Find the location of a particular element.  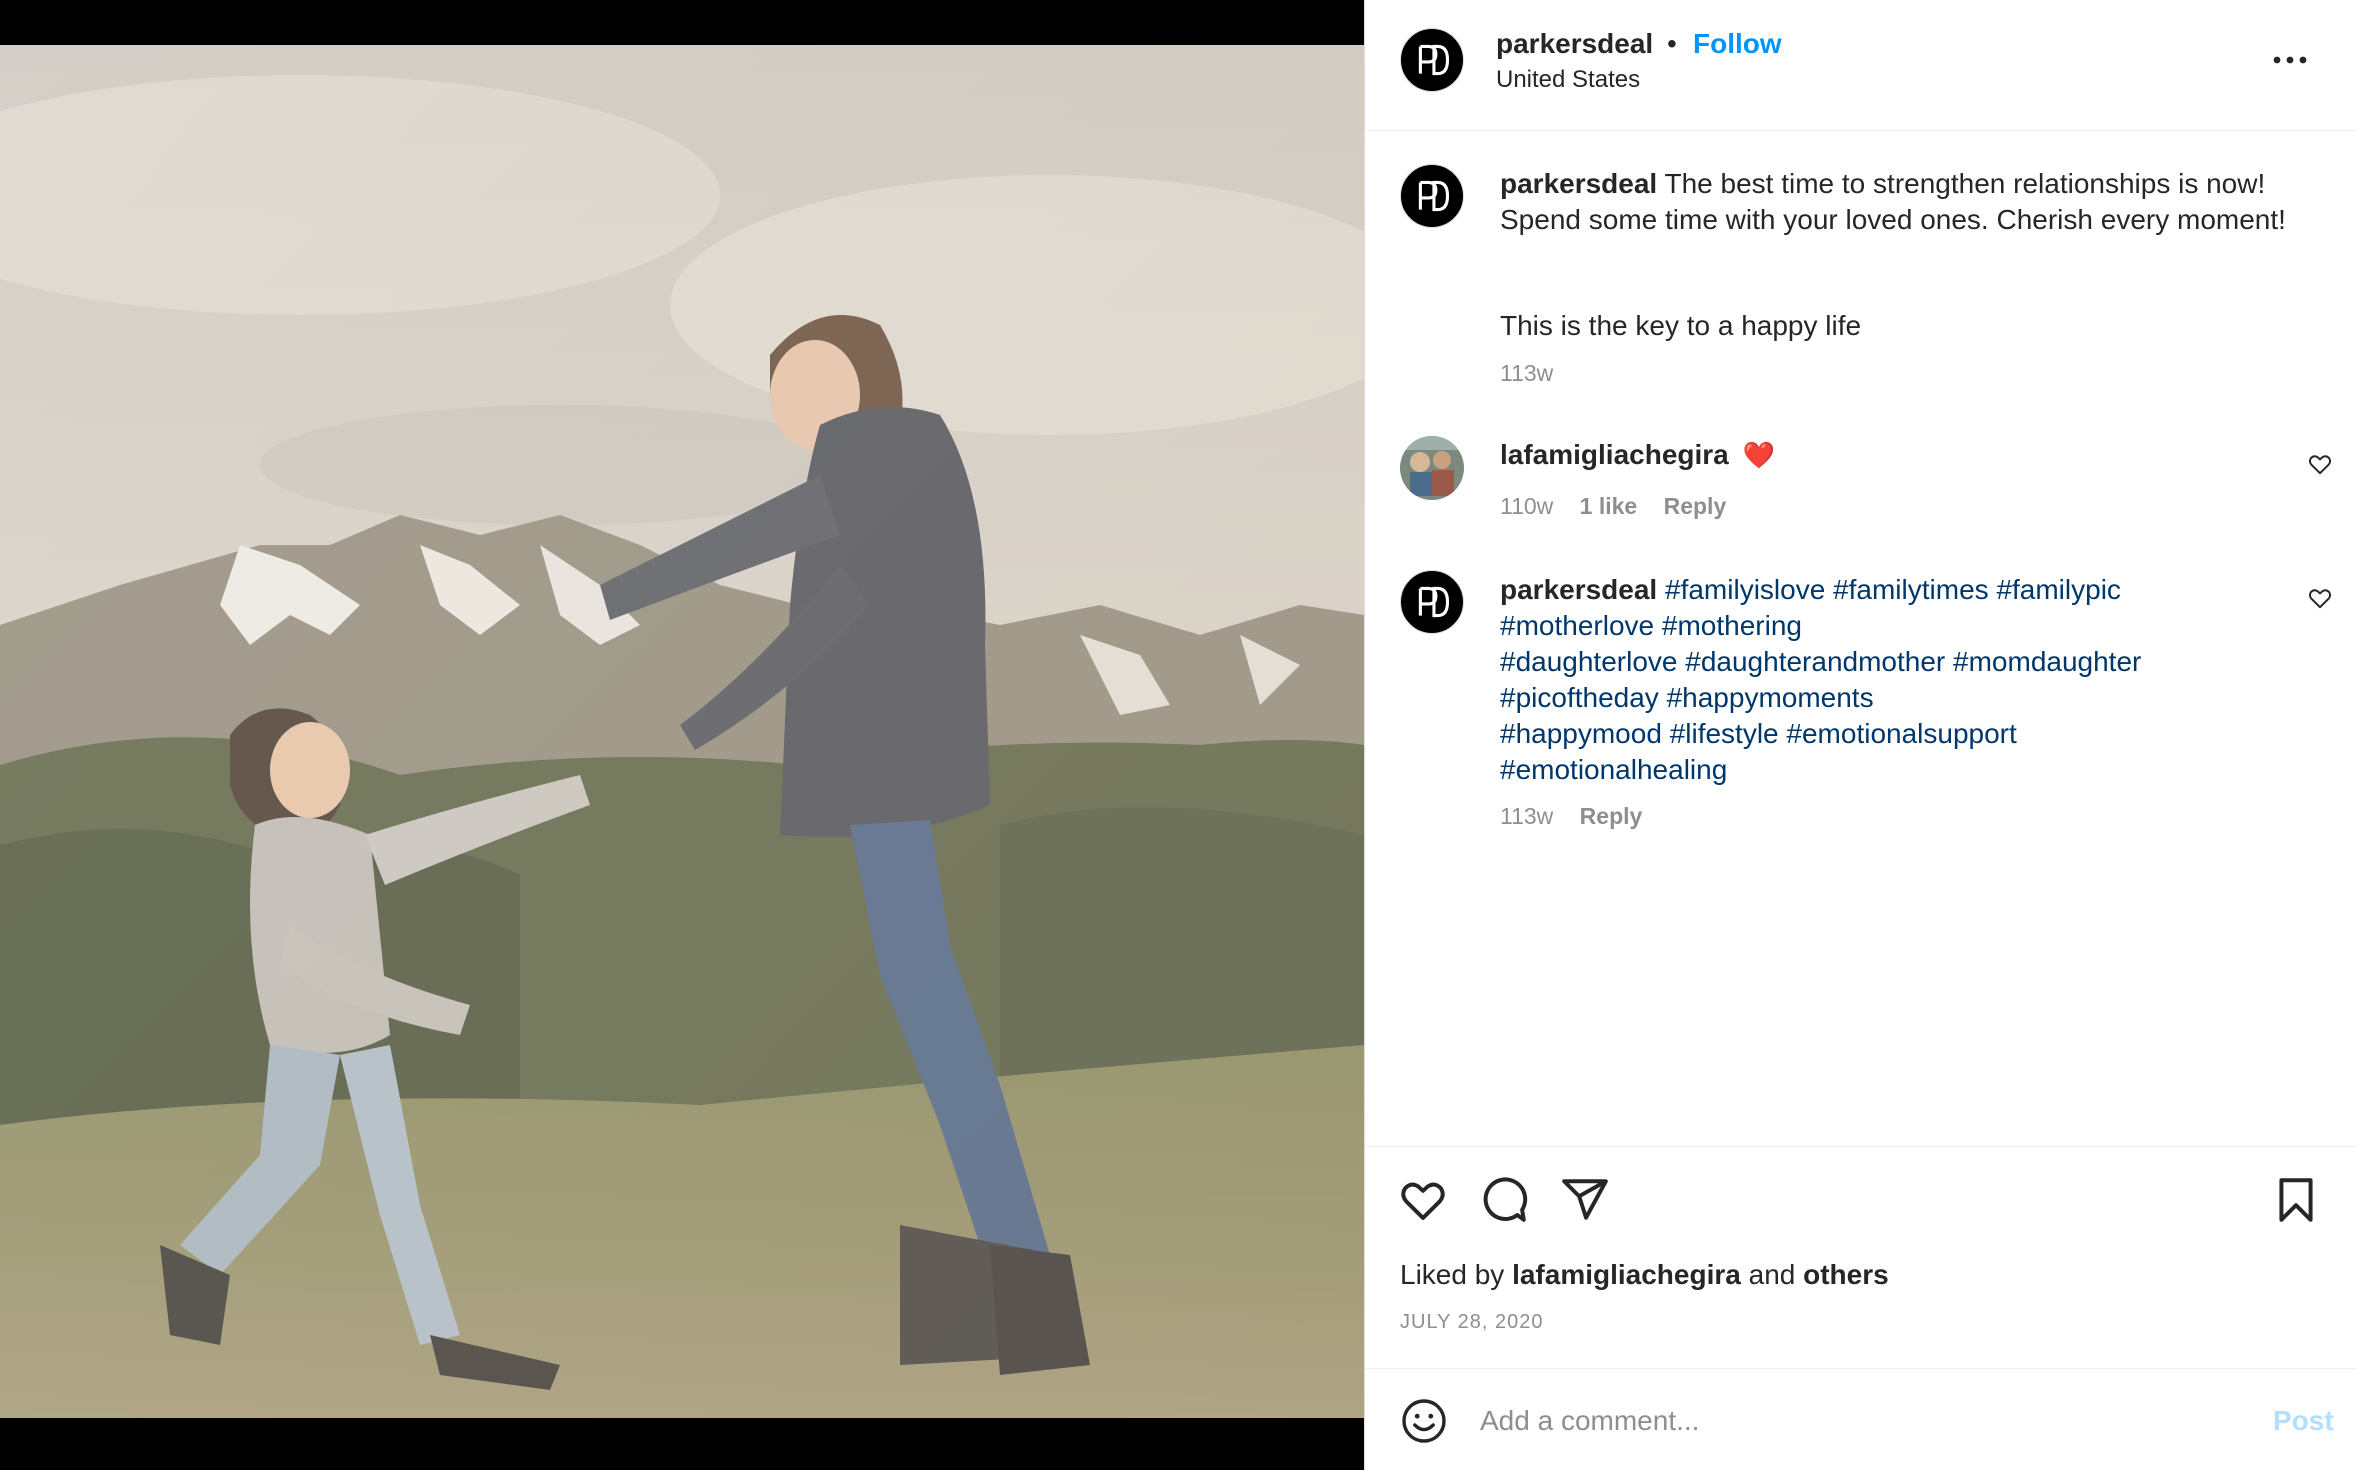

hashtag-link: #happymood is located at coordinates (1581, 733).